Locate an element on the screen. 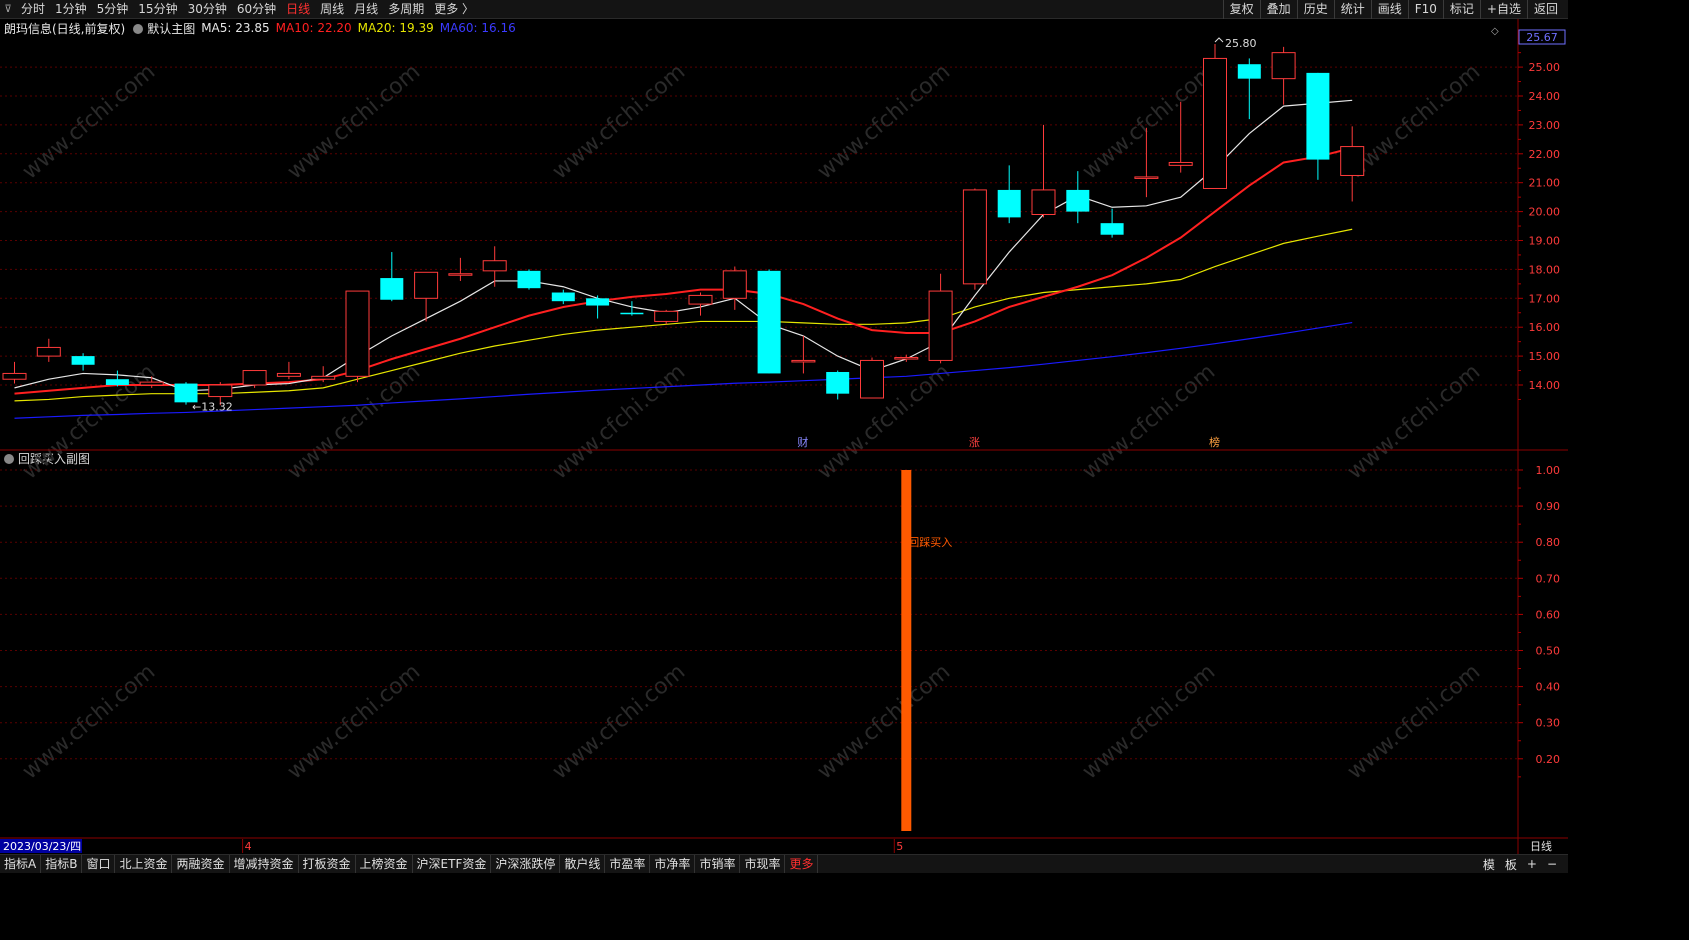  period-tabs: ⊽ 分时 1分钟 5分钟 15分钟 30分钟 60分钟 日线 周线 月线 多周期 更多 〉 is located at coordinates (239, 9).